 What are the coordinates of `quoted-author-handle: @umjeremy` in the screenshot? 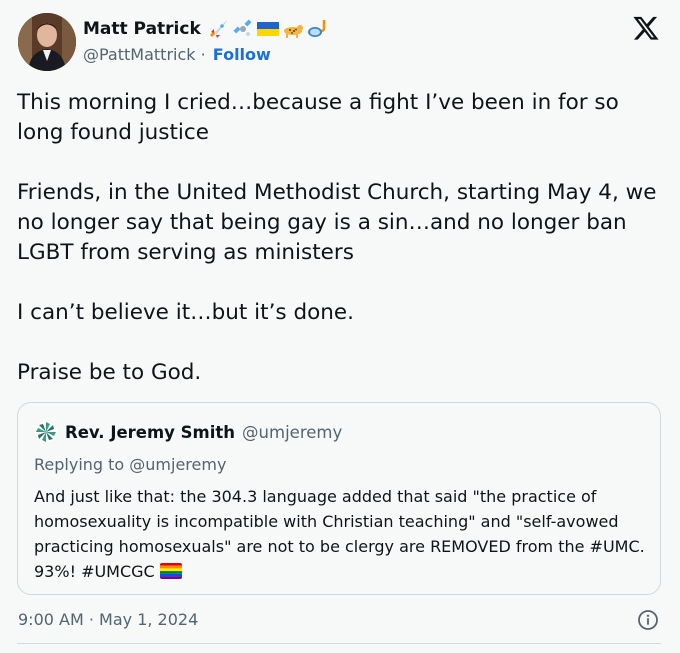 It's located at (292, 432).